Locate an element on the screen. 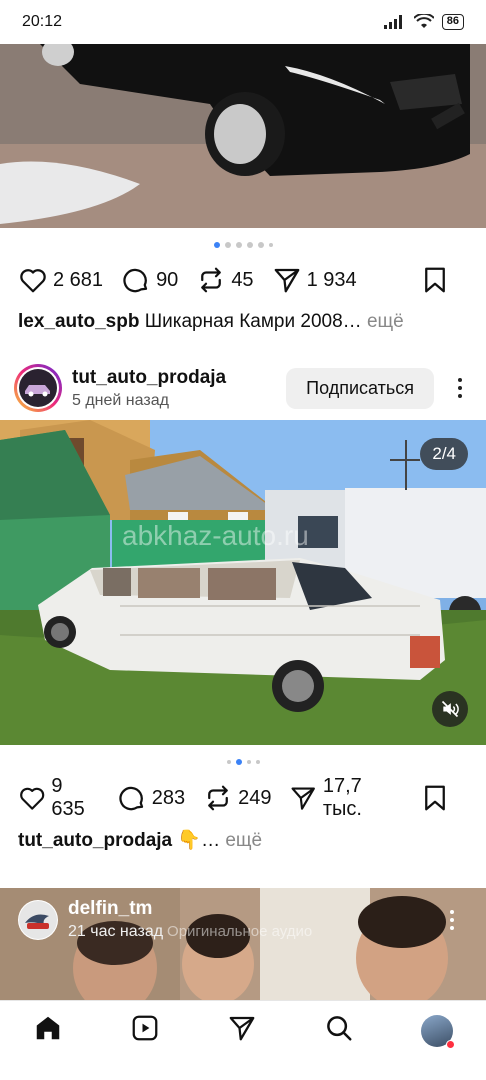  post1-caption: lex_auto_spb Шикарная Камри 2008… ещё is located at coordinates (243, 322).